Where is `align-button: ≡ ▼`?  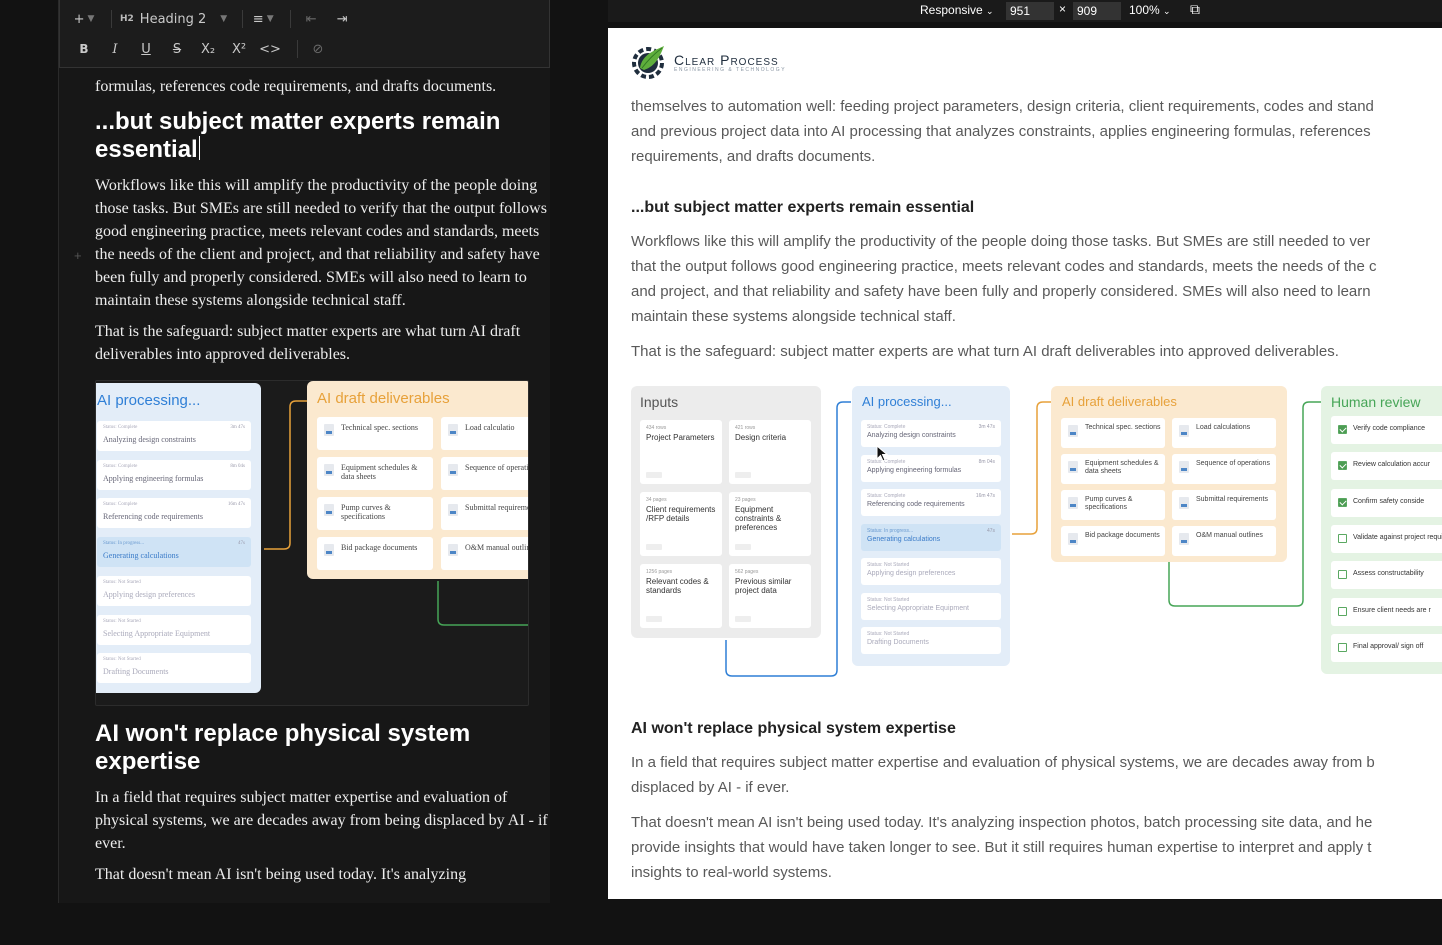
align-button: ≡ ▼ is located at coordinates (263, 19).